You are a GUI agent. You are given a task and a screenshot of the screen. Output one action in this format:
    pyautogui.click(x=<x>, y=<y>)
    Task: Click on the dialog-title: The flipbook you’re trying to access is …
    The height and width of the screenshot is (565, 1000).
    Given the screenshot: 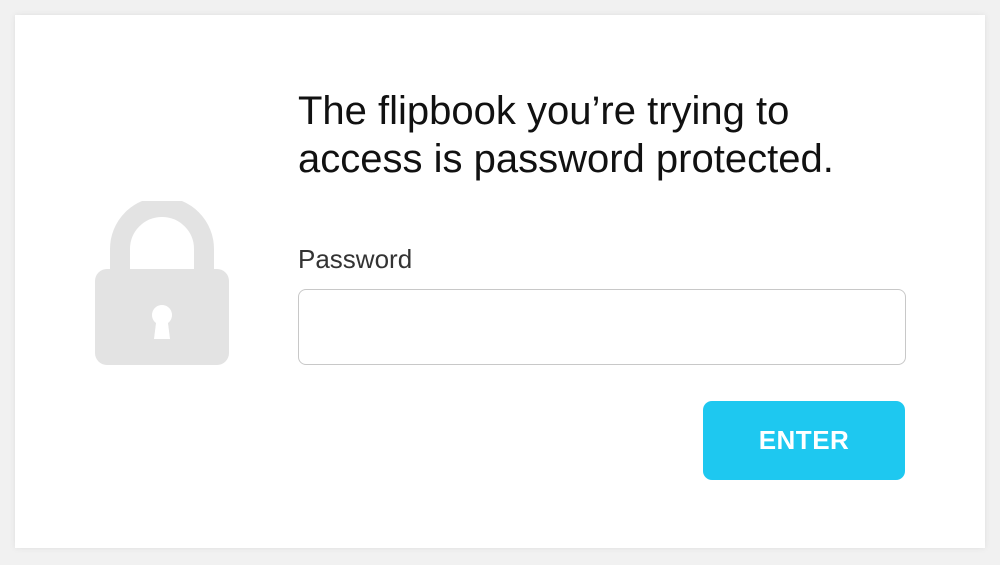 What is the action you would take?
    pyautogui.click(x=566, y=135)
    